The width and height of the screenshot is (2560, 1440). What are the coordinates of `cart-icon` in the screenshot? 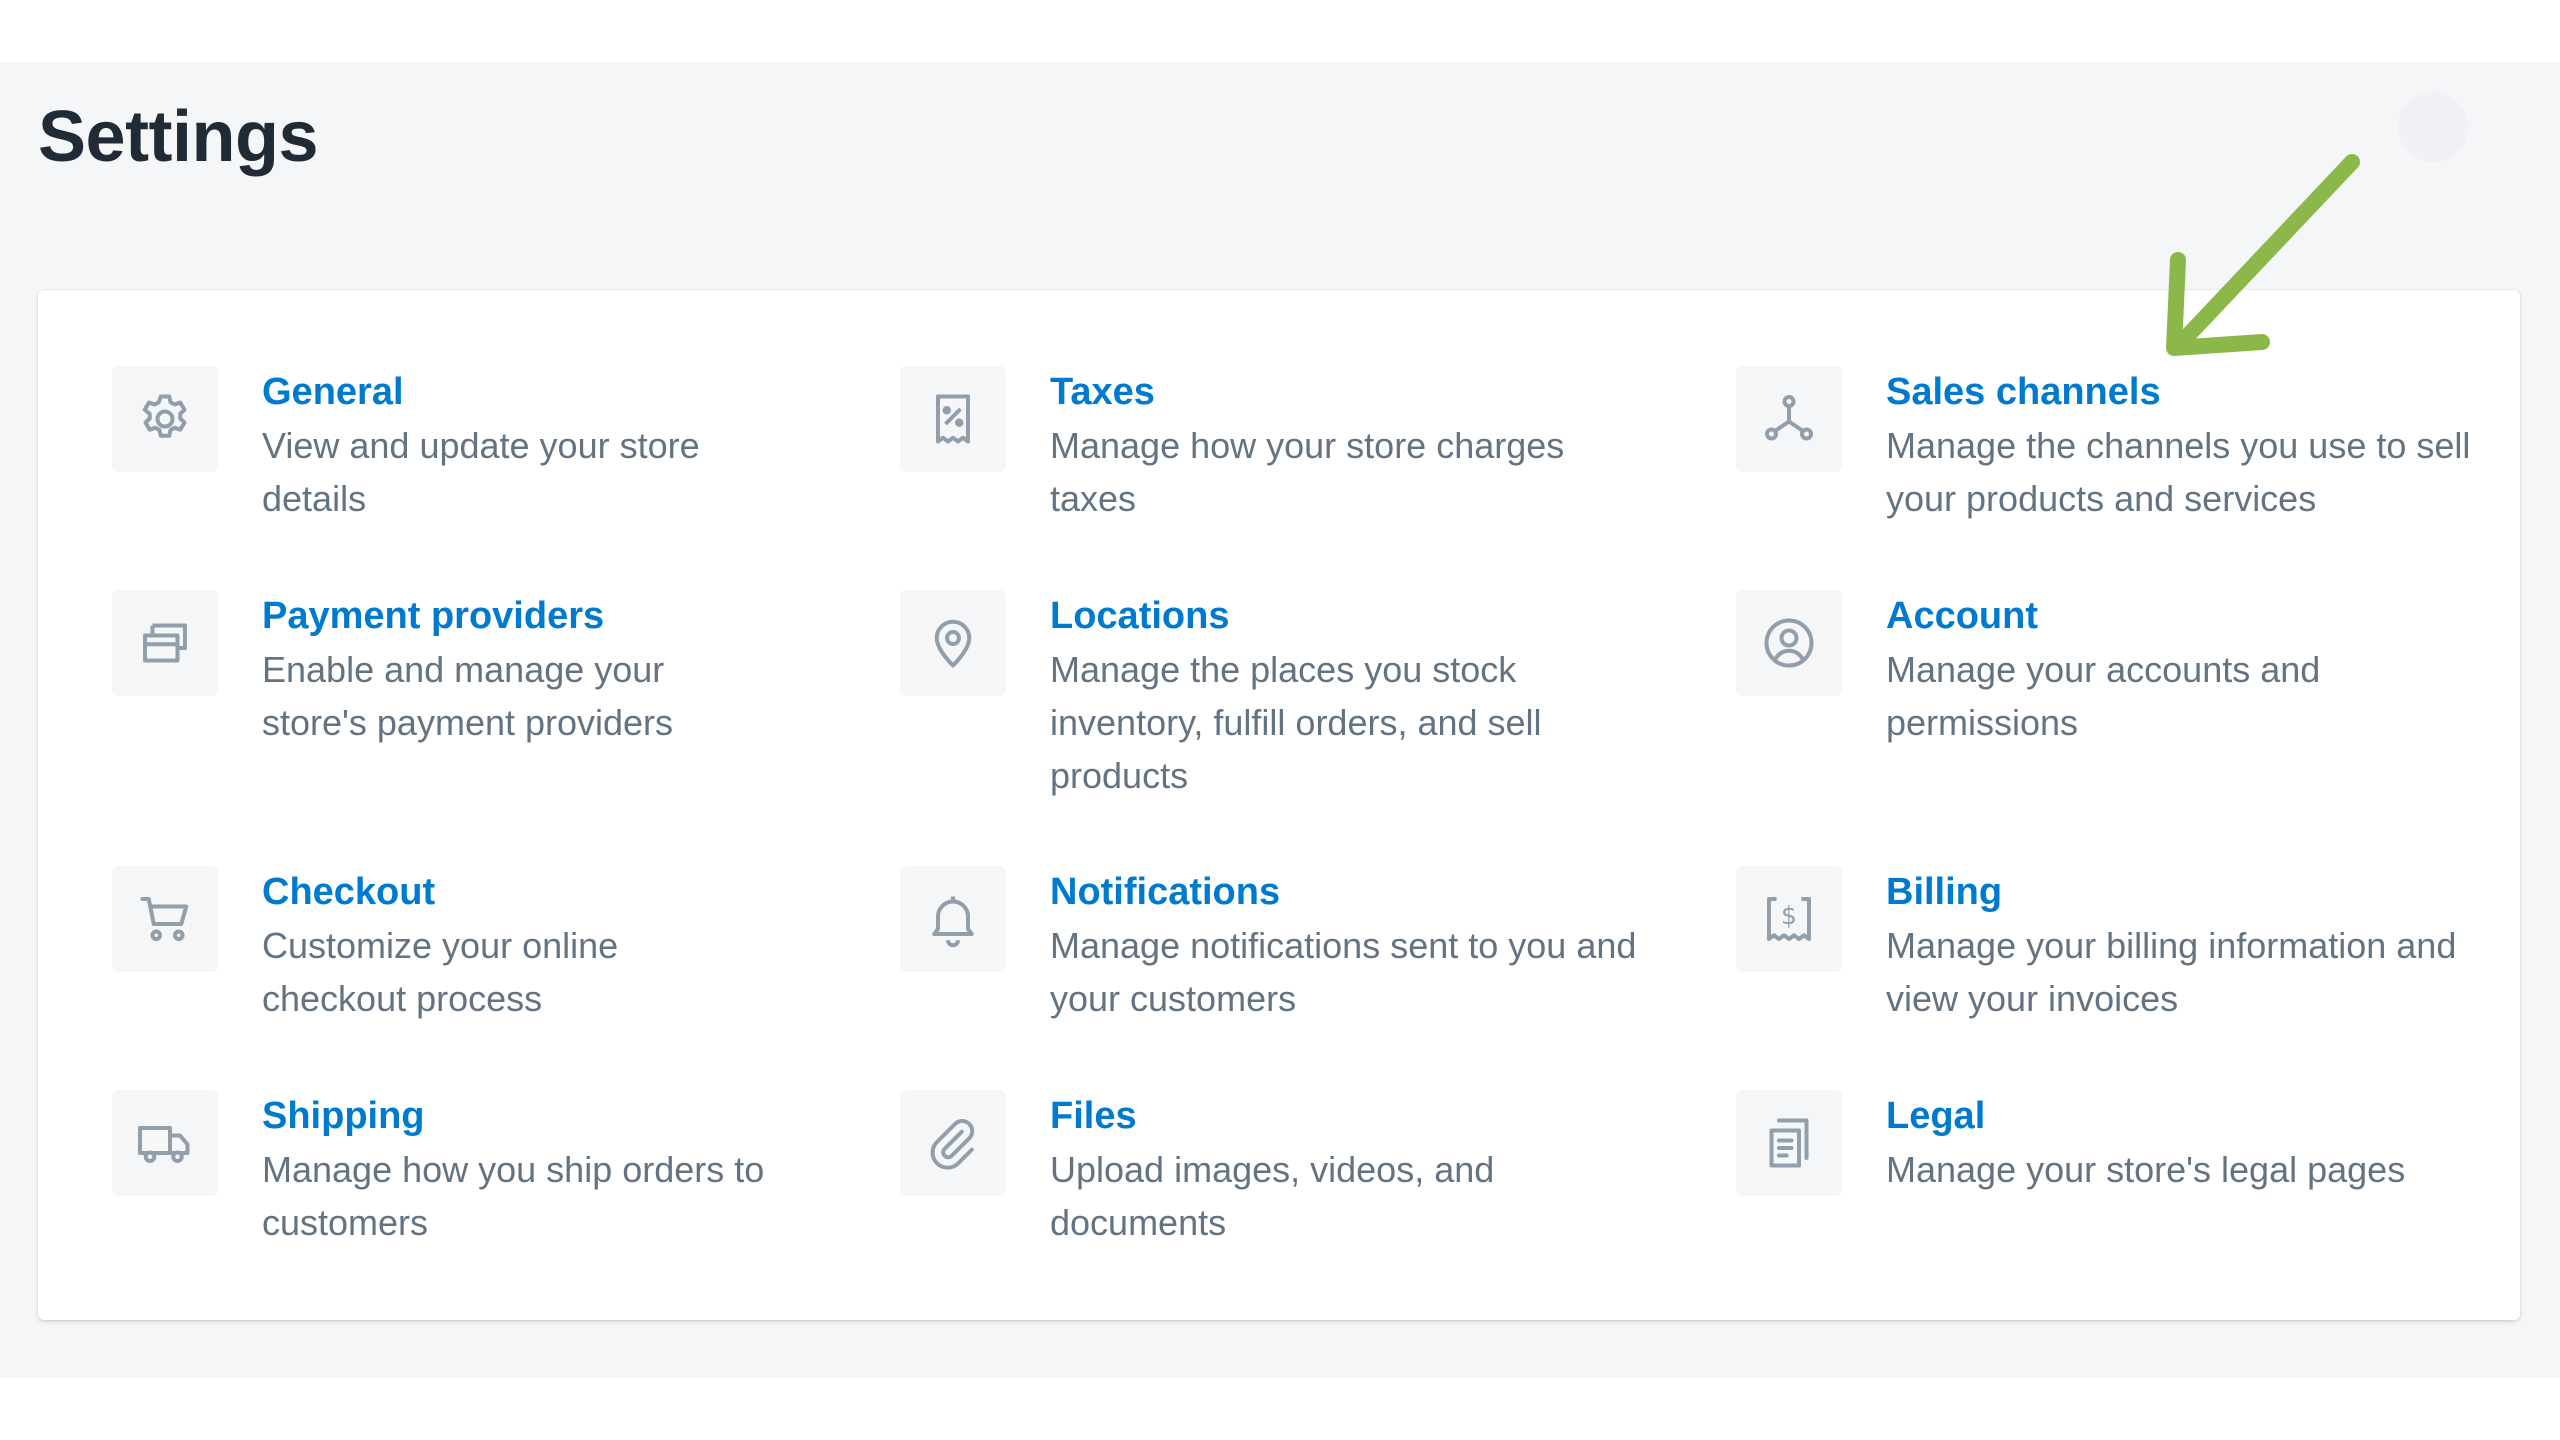 It's located at (164, 919).